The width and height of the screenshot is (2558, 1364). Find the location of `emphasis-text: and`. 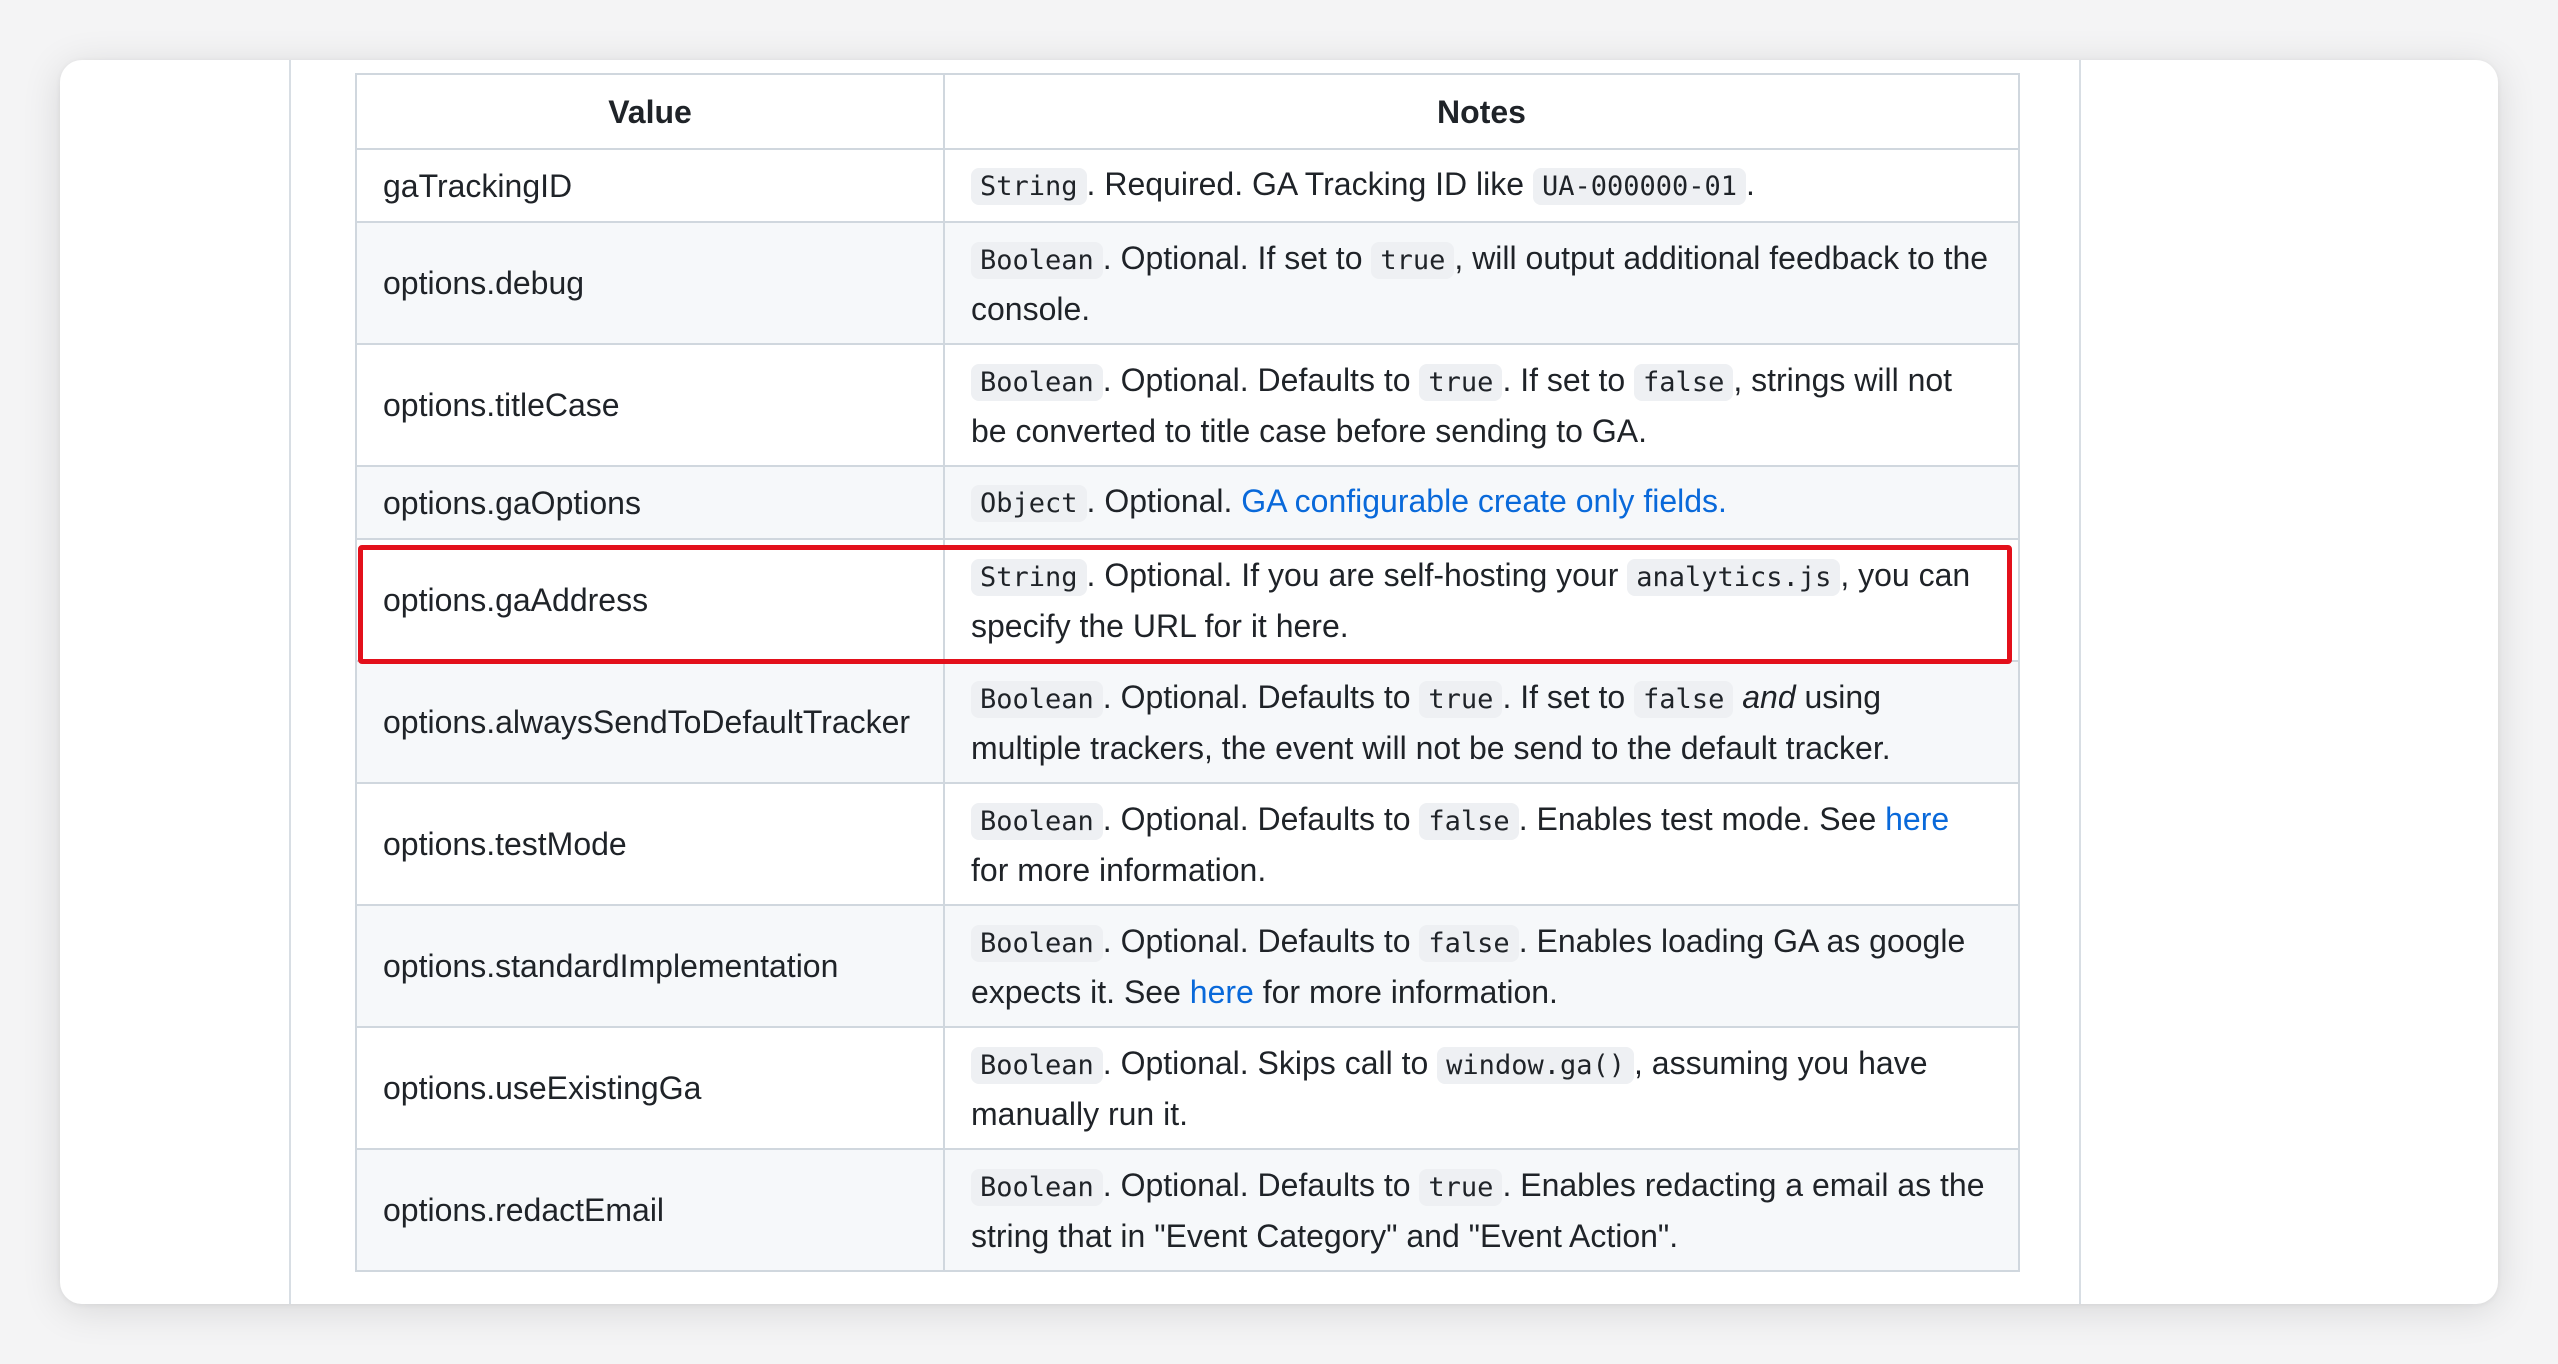

emphasis-text: and is located at coordinates (1769, 696).